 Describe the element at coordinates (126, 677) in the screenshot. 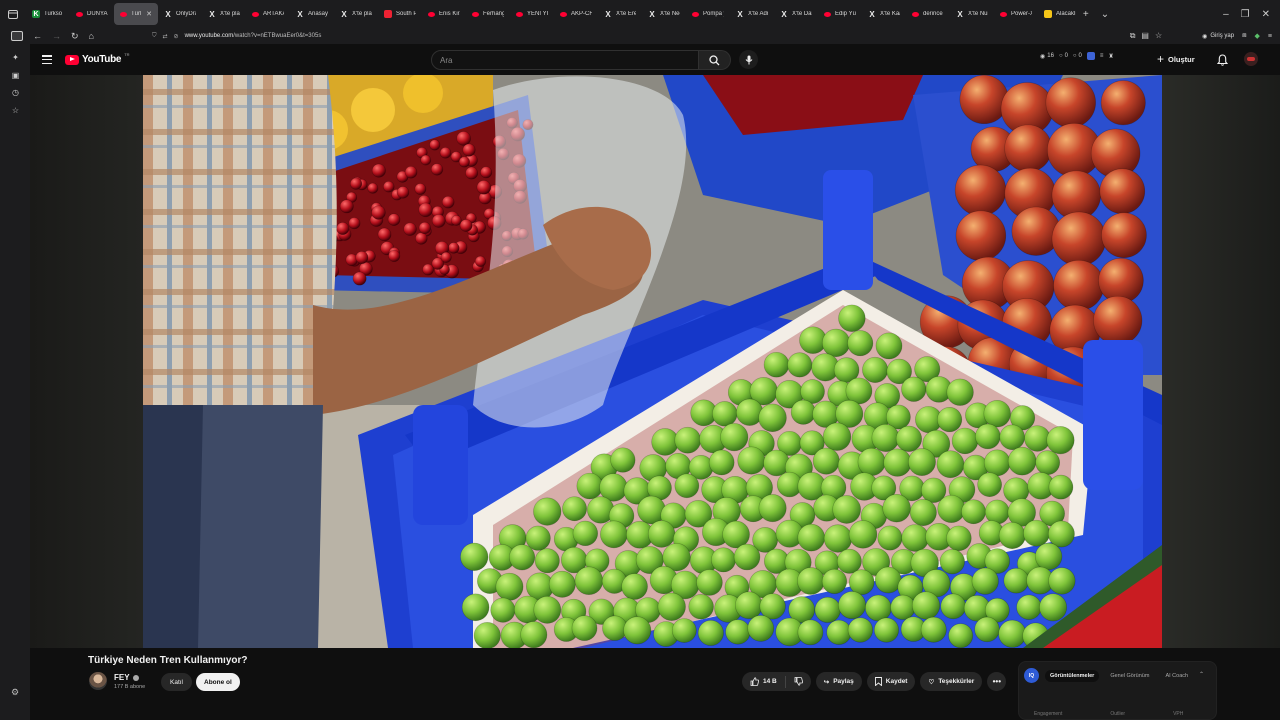

I see `channel-name: FEY` at that location.